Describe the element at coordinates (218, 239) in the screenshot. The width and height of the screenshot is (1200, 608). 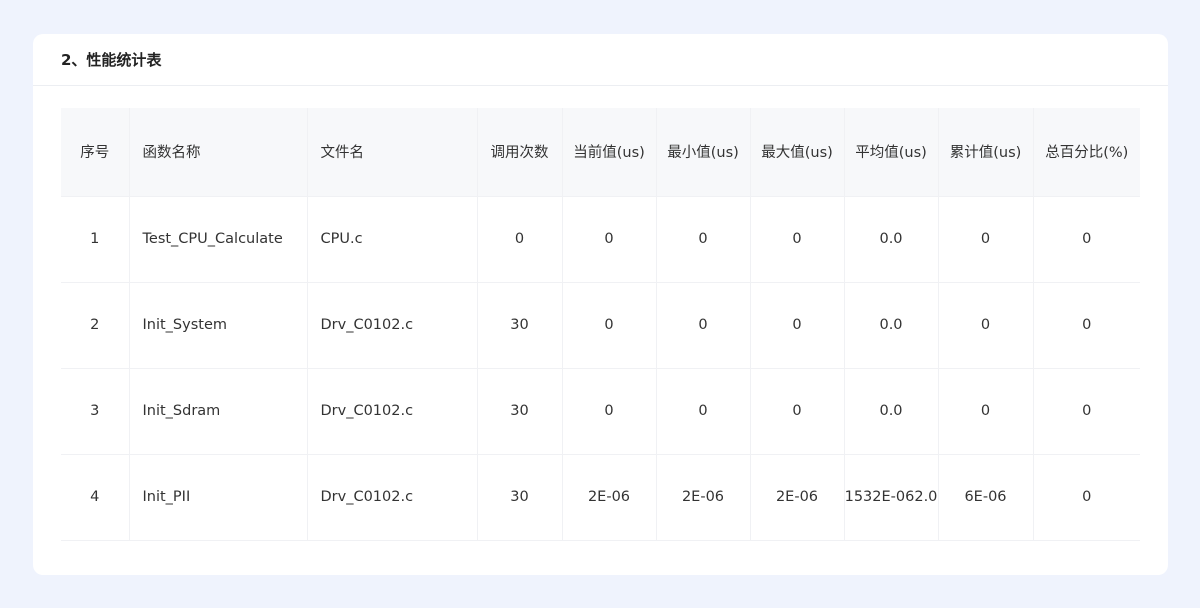
I see `cell-function-name: Test_CPU_Calculate` at that location.